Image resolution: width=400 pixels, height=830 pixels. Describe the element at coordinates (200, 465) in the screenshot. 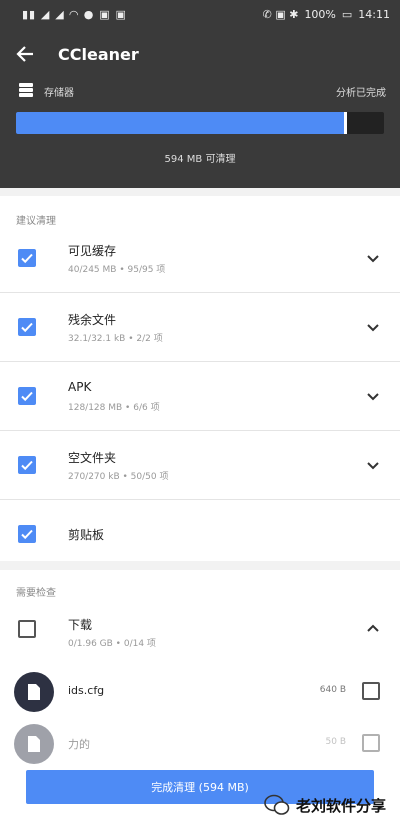

I see `list-item: 空文件夹 270/270 kB • 50/50 项` at that location.